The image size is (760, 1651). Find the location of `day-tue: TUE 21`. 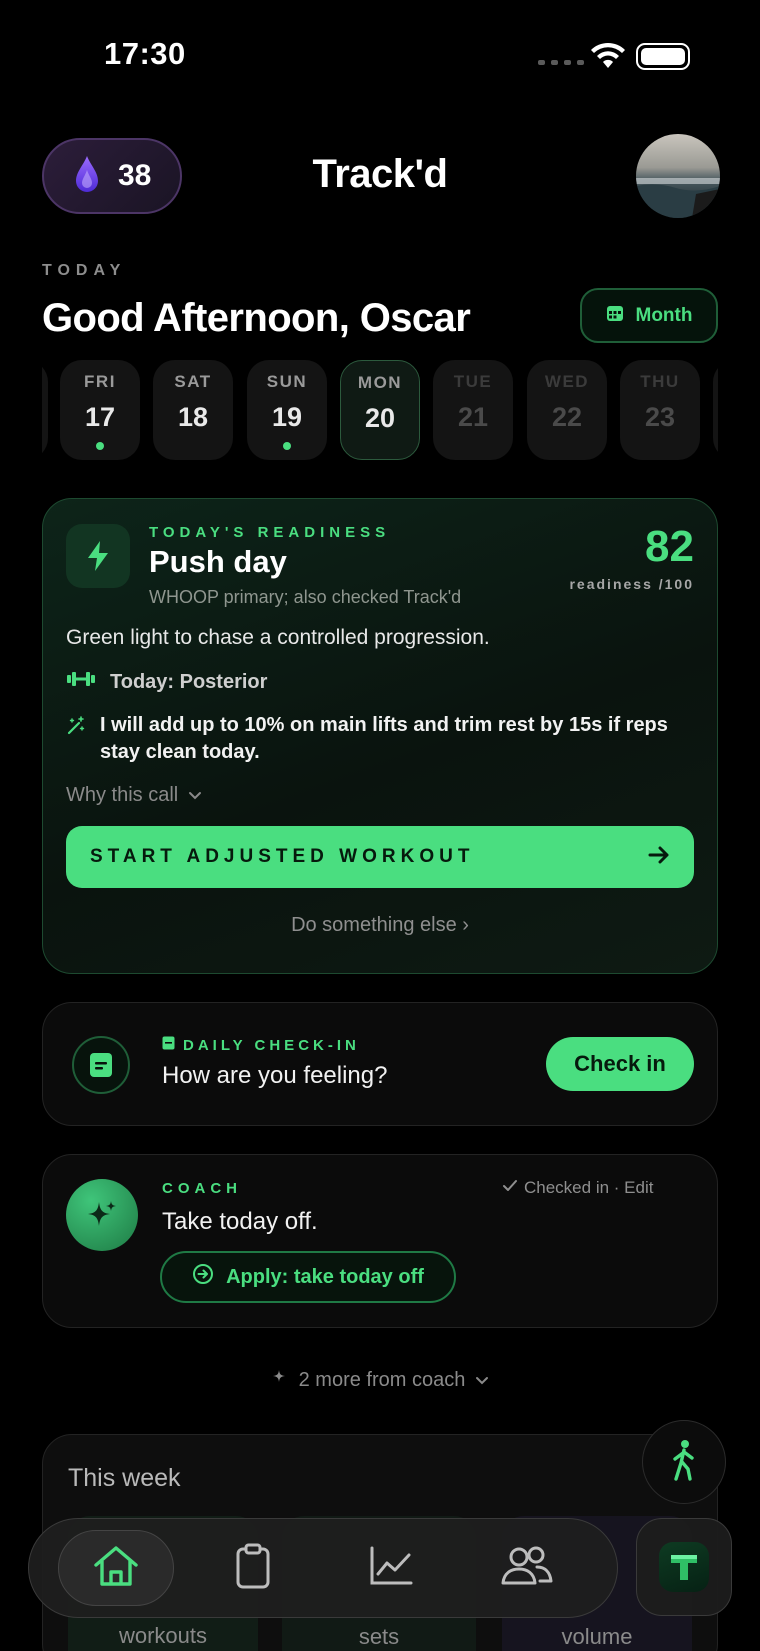

day-tue: TUE 21 is located at coordinates (473, 410).